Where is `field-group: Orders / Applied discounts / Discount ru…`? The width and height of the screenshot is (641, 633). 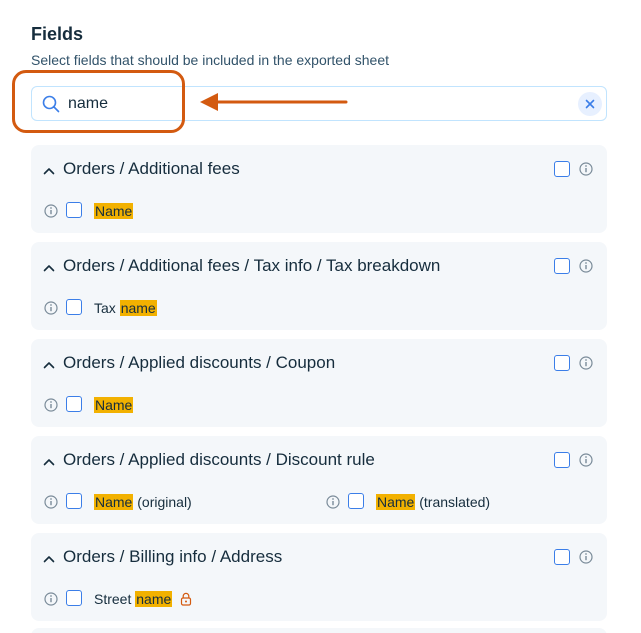 field-group: Orders / Applied discounts / Discount ru… is located at coordinates (319, 480).